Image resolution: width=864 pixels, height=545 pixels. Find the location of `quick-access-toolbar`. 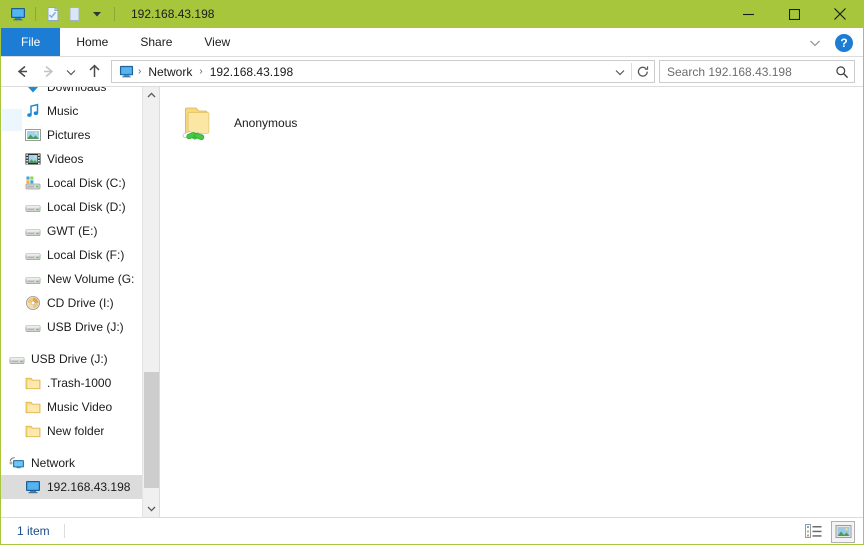

quick-access-toolbar is located at coordinates (61, 14).